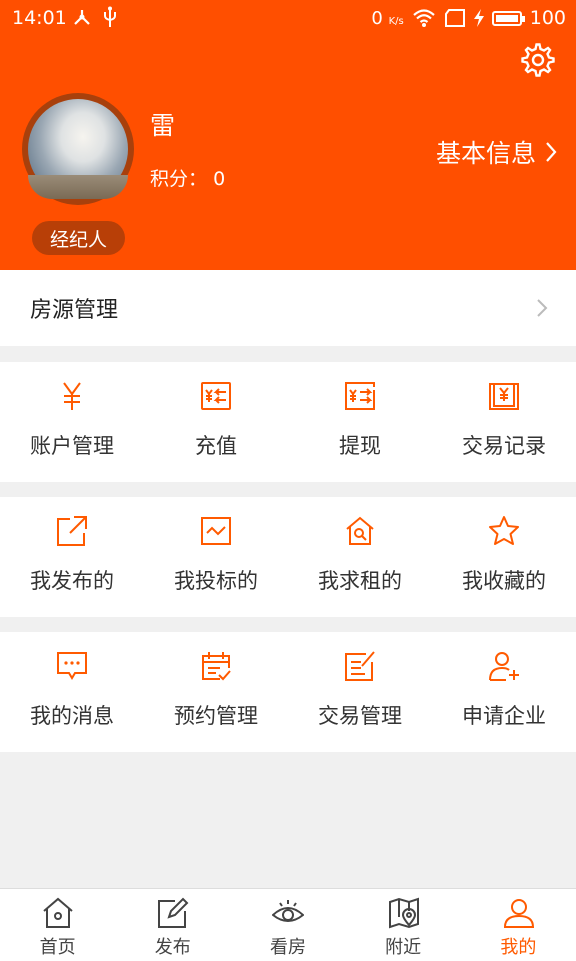 The height and width of the screenshot is (961, 576). What do you see at coordinates (172, 947) in the screenshot?
I see `nav-publish-label: 发布` at bounding box center [172, 947].